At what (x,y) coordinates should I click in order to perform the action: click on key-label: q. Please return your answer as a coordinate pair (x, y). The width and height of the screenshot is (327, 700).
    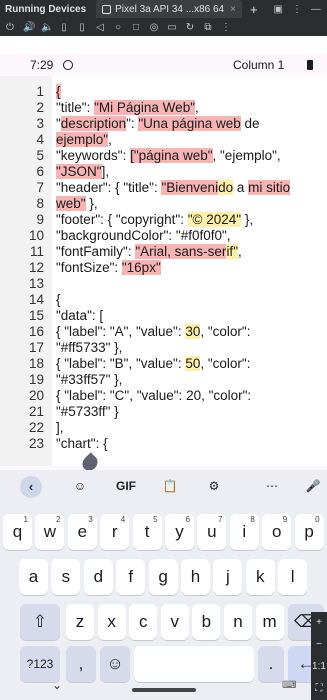
    Looking at the image, I should click on (17, 531).